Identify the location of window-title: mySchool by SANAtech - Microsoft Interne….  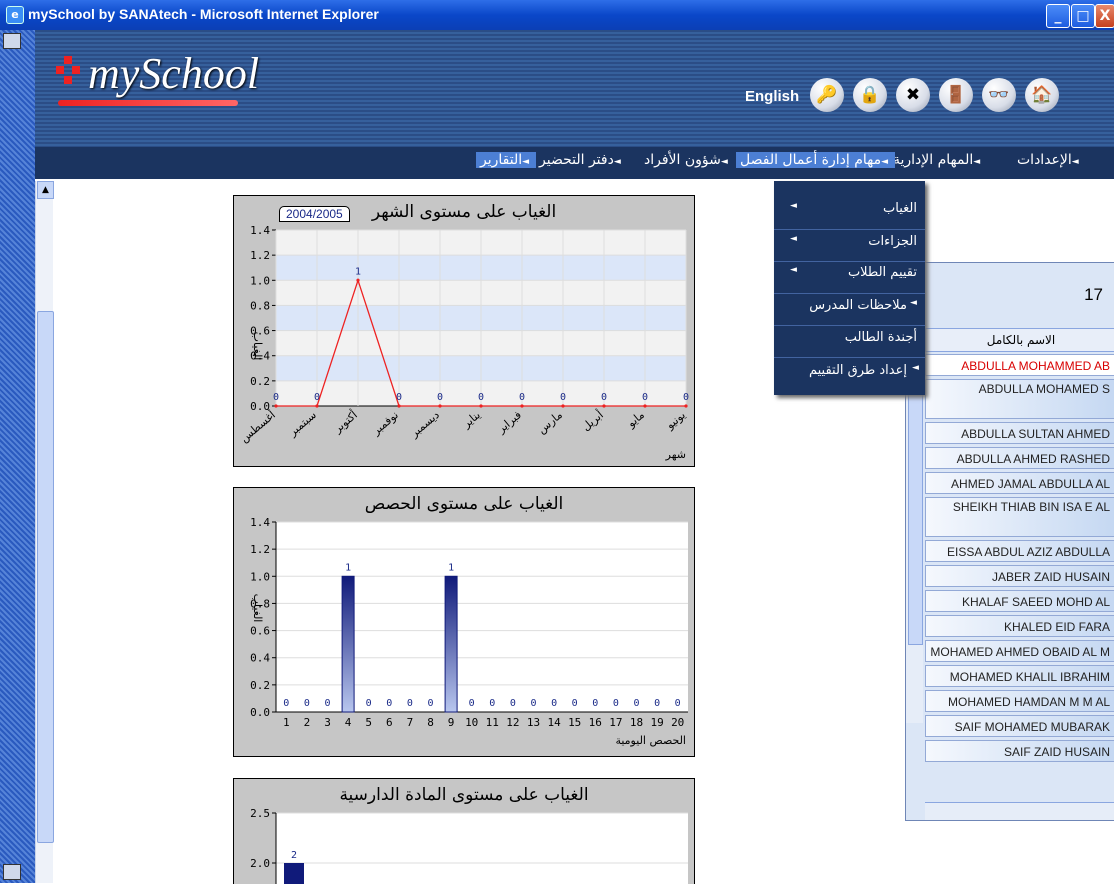
(203, 14).